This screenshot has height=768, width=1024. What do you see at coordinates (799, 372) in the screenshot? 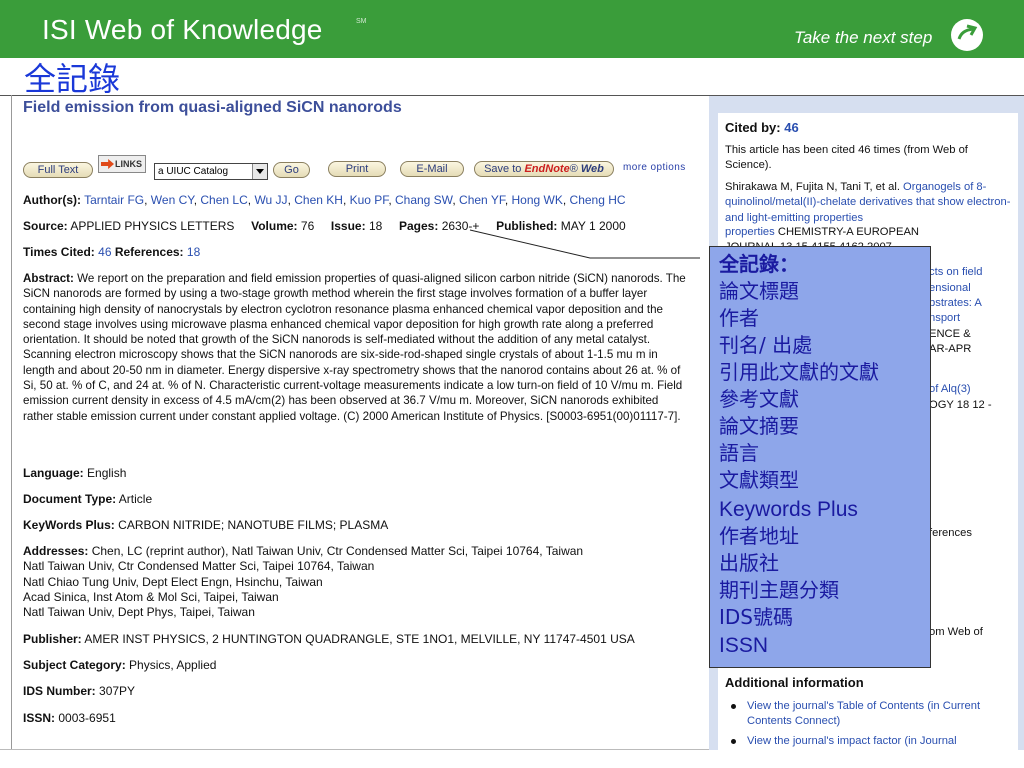
I see `callout-item: 引用此文獻的文獻` at bounding box center [799, 372].